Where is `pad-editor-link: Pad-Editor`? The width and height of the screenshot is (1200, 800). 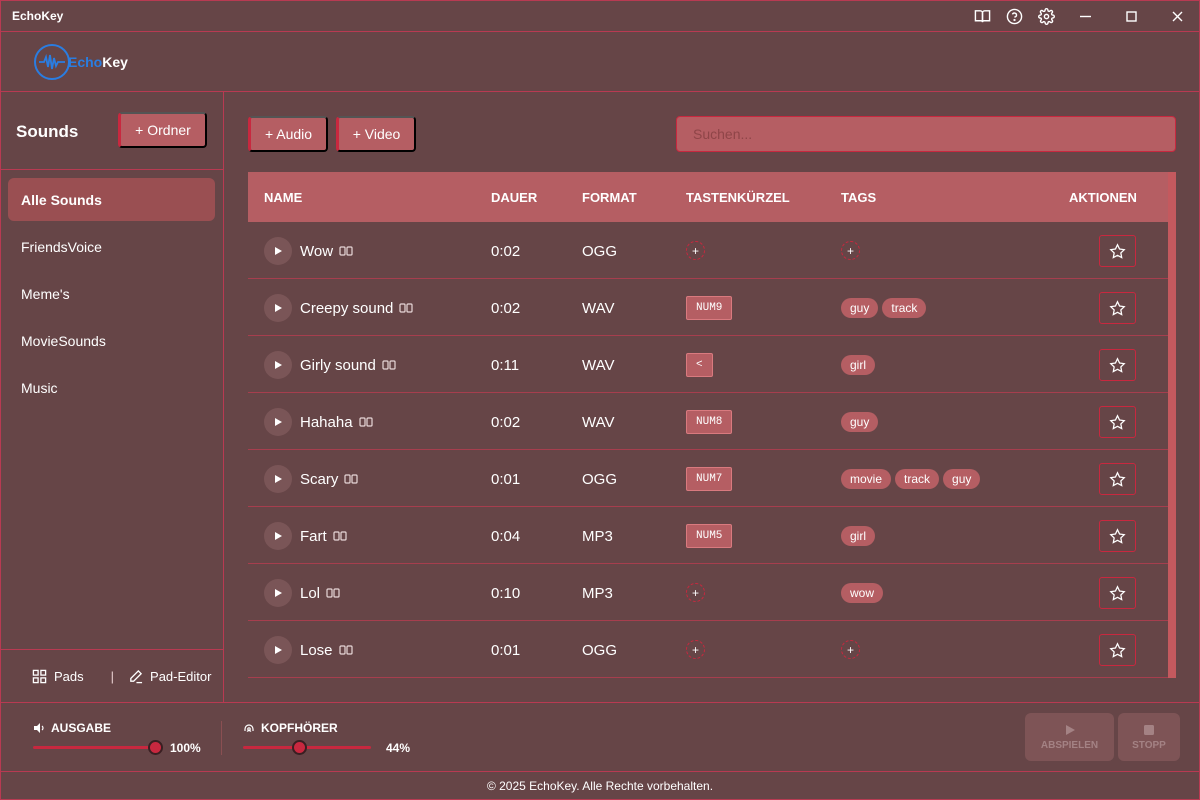 pad-editor-link: Pad-Editor is located at coordinates (169, 676).